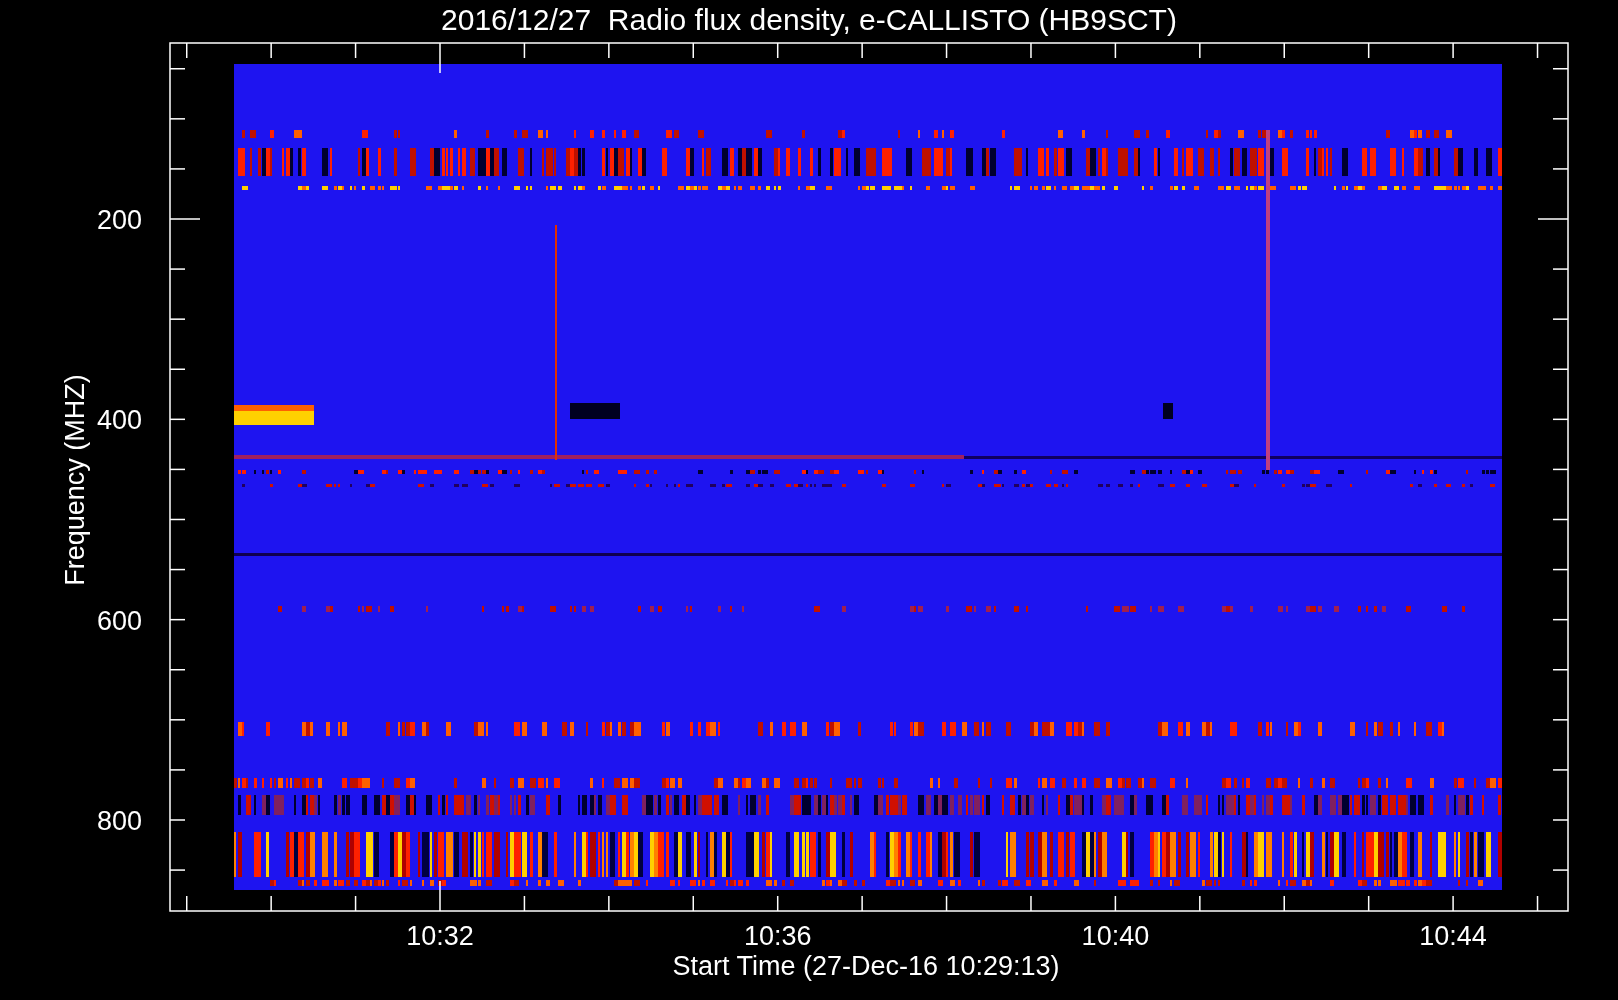 This screenshot has width=1618, height=1000. I want to click on axis-tick-label: 10:32, so click(440, 936).